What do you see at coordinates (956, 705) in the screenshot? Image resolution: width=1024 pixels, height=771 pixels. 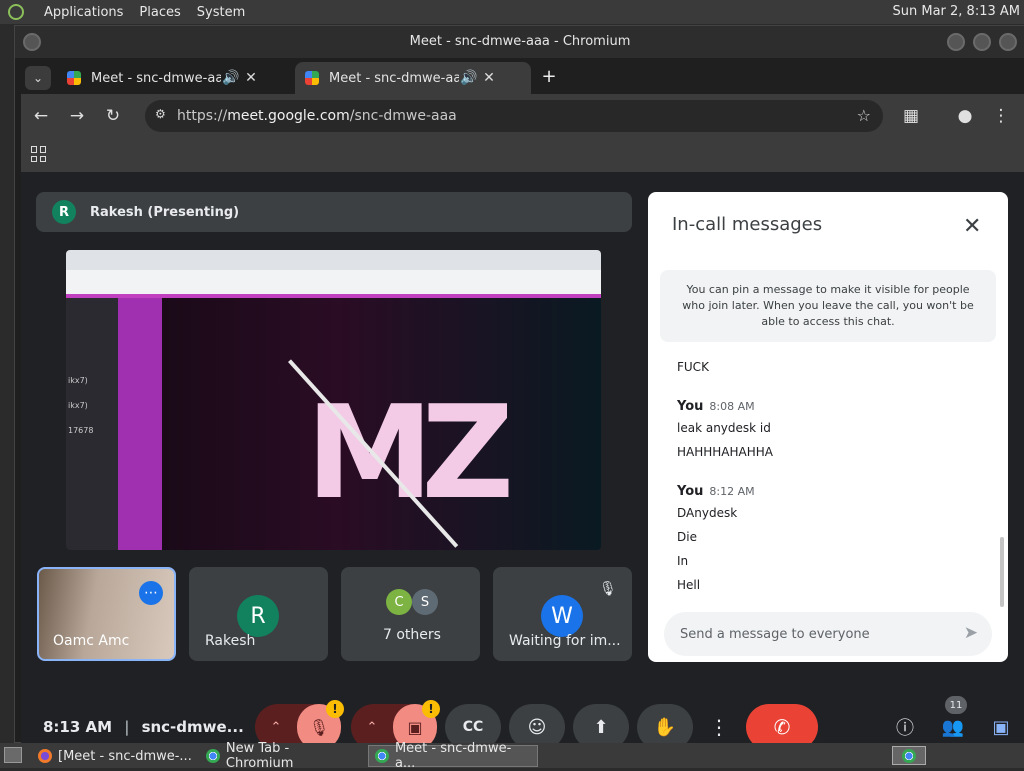 I see `participants-count-badge: 11` at bounding box center [956, 705].